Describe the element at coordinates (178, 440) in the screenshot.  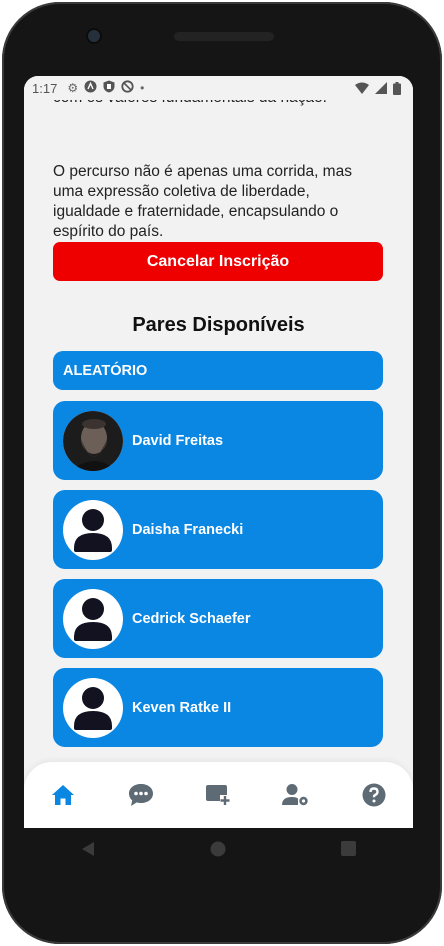
I see `pair-name: David Freitas` at that location.